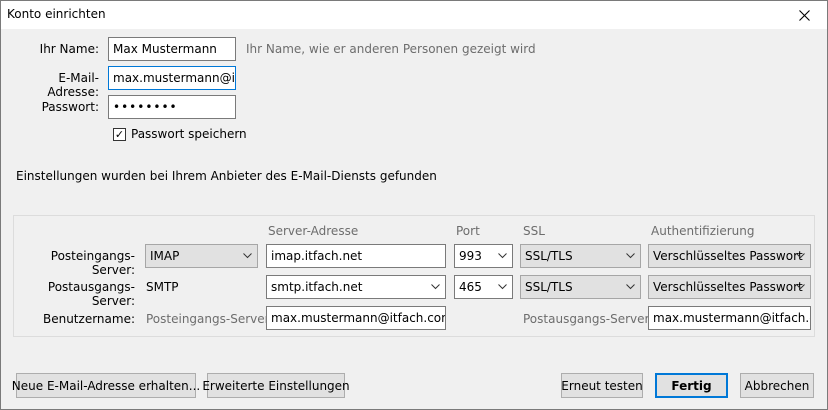 The height and width of the screenshot is (410, 828). I want to click on outgoing-protocol-value: SMTP, so click(162, 287).